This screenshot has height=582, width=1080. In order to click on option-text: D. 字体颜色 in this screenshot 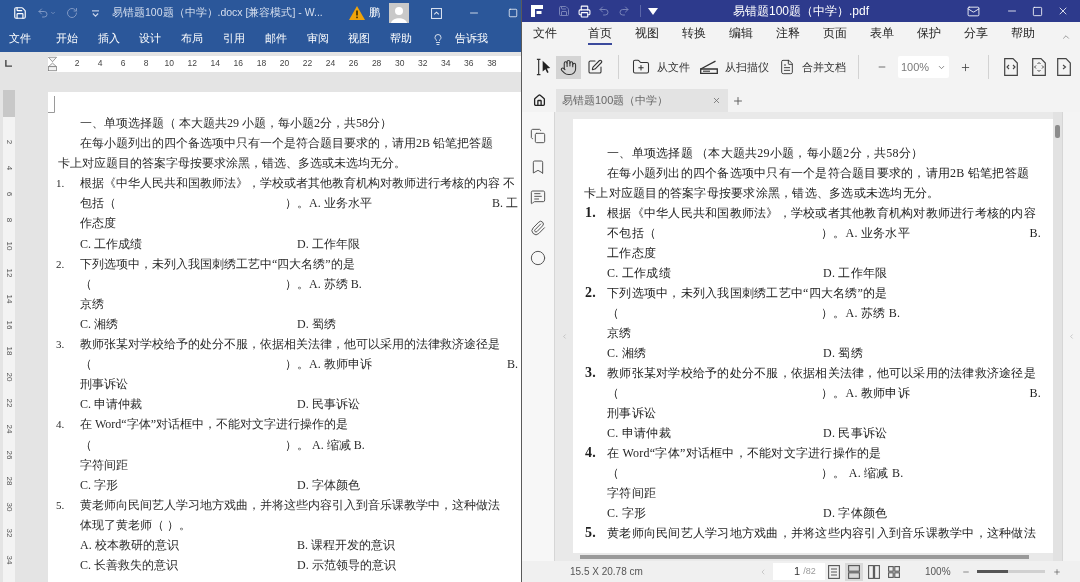, I will do `click(328, 485)`.